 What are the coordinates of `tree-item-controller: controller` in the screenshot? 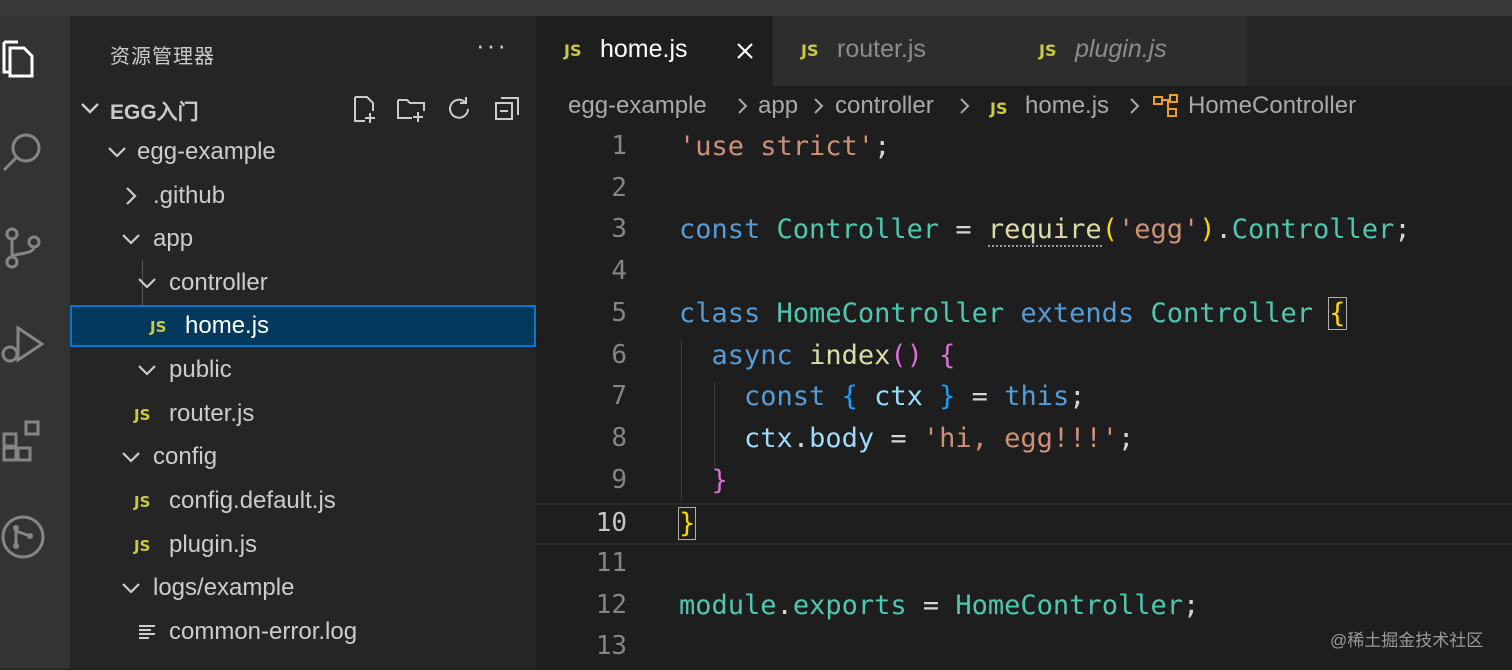 It's located at (303, 283).